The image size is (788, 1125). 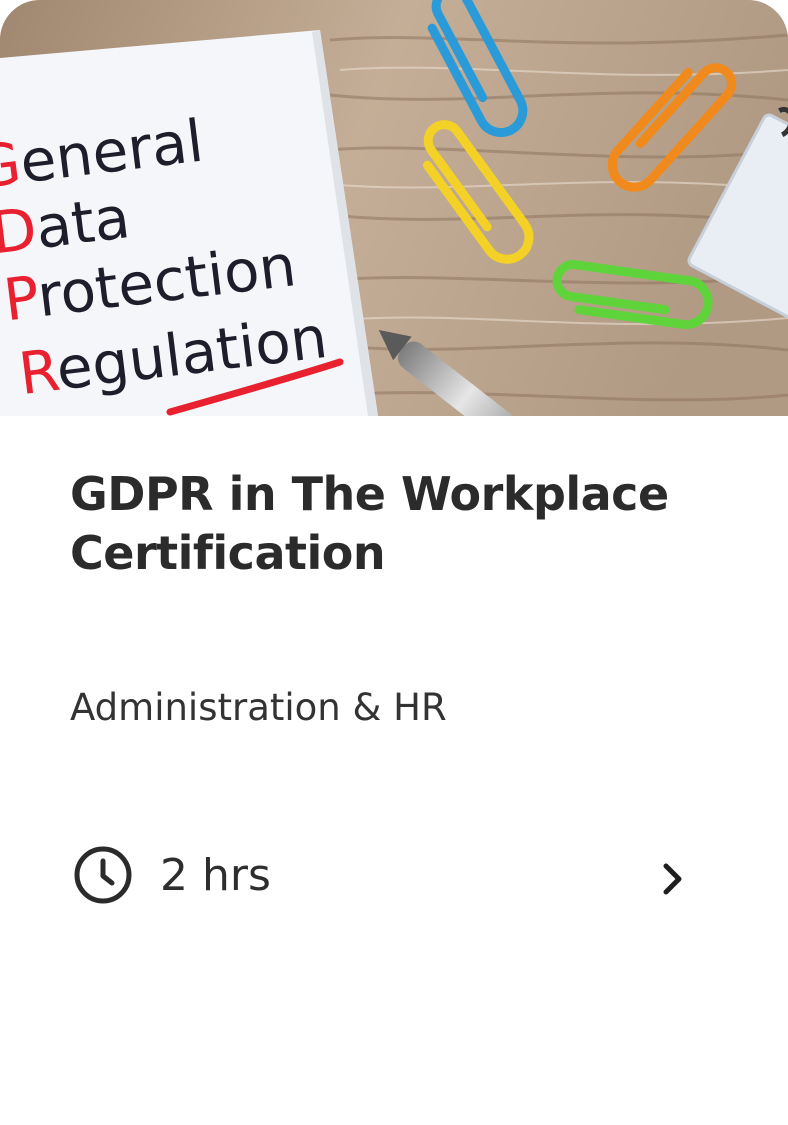 What do you see at coordinates (103, 875) in the screenshot?
I see `clock-icon` at bounding box center [103, 875].